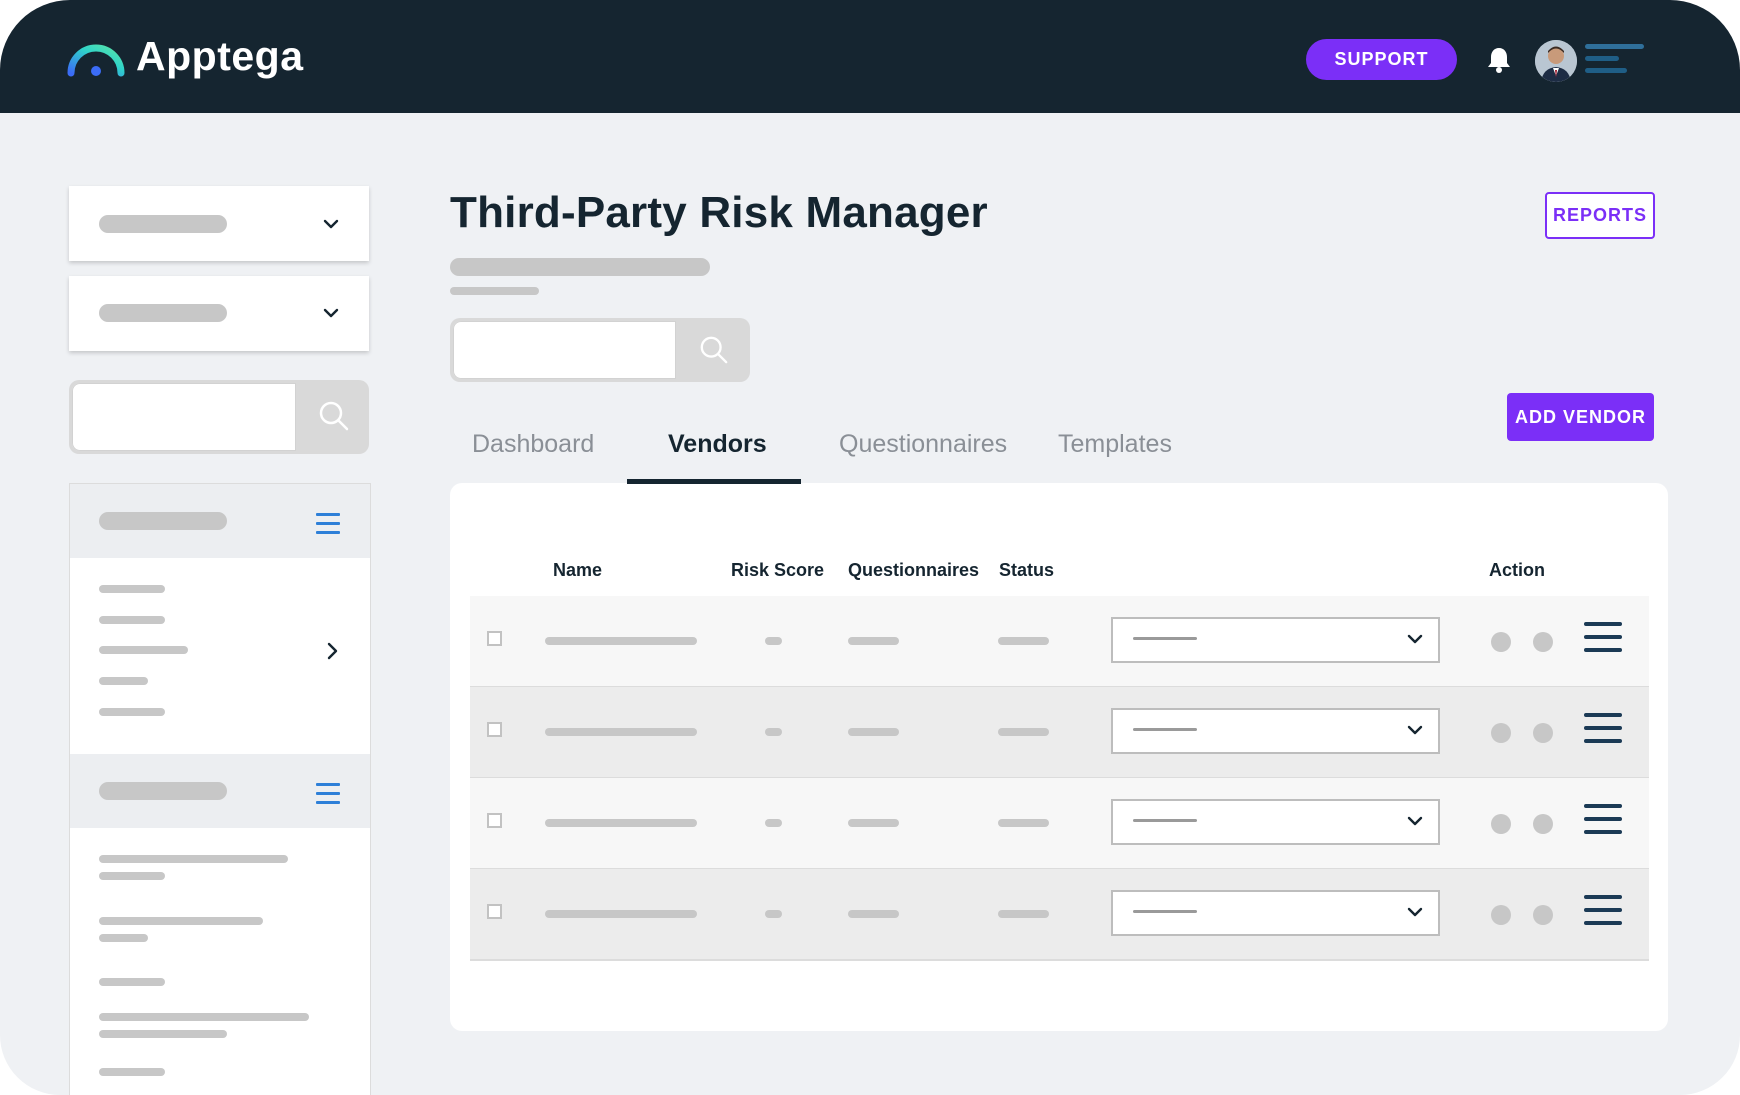  I want to click on reports-button: REPORTS, so click(1600, 215).